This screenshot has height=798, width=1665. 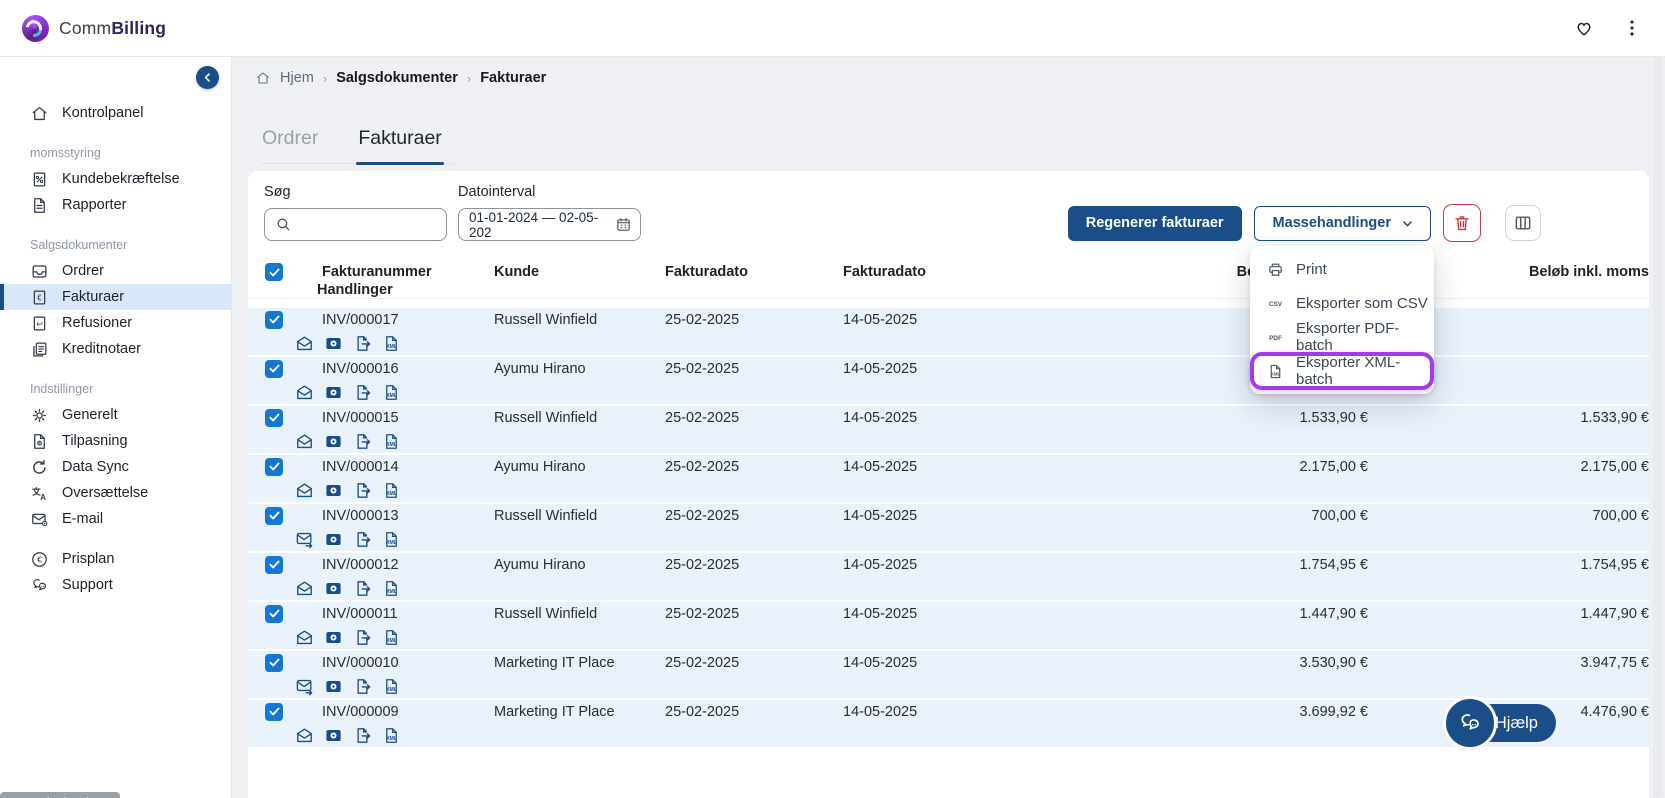 I want to click on sidebar-collapse-button, so click(x=207, y=77).